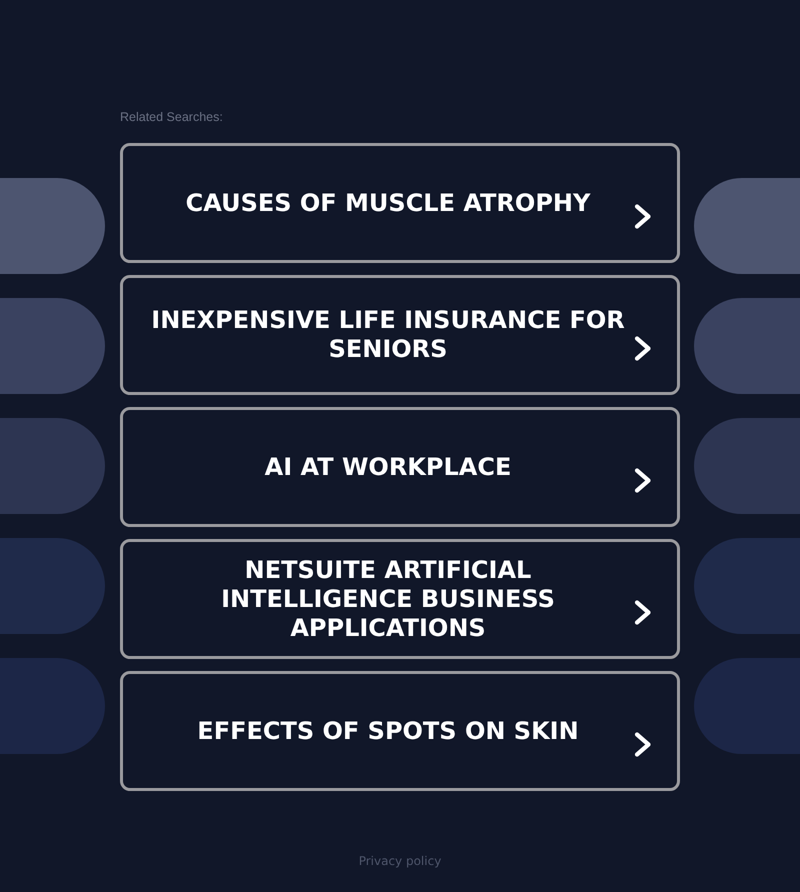  What do you see at coordinates (400, 335) in the screenshot?
I see `search-link: INEXPENSIVE LIFE INSURANCE FOR SENIORS` at bounding box center [400, 335].